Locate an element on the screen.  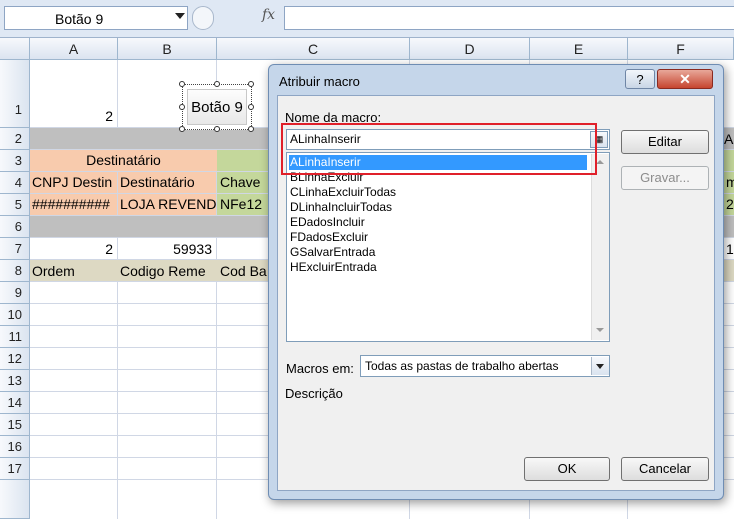
row-header: 12 is located at coordinates (15, 359).